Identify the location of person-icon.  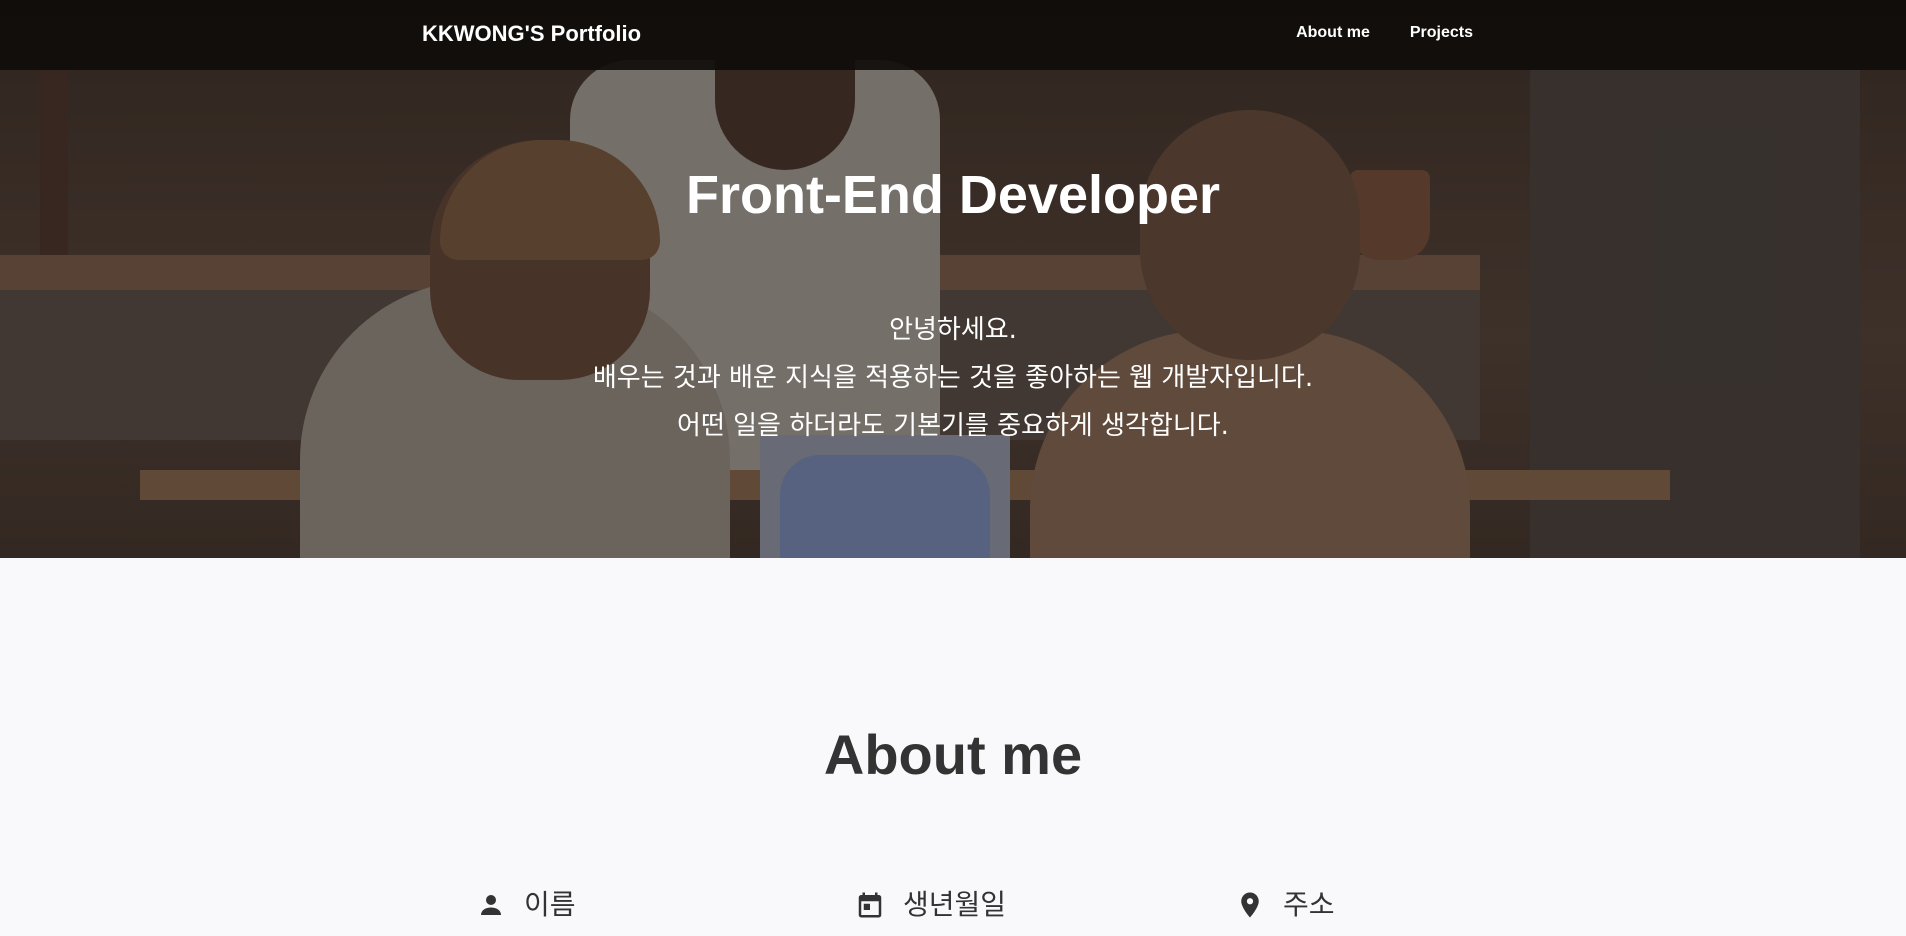
(491, 905).